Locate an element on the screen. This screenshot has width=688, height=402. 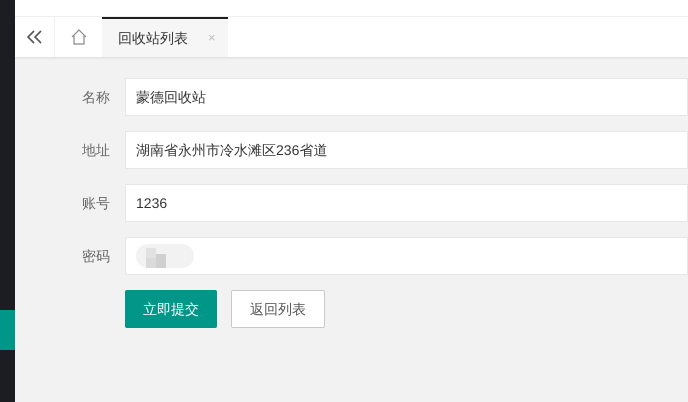
field-label: 账号 is located at coordinates (95, 203).